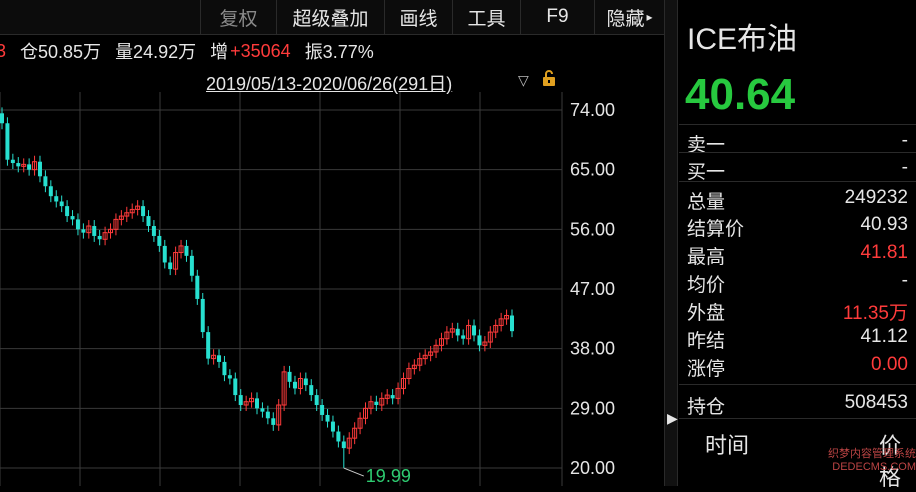 The width and height of the screenshot is (916, 492). I want to click on increase-value: +35064, so click(260, 50).